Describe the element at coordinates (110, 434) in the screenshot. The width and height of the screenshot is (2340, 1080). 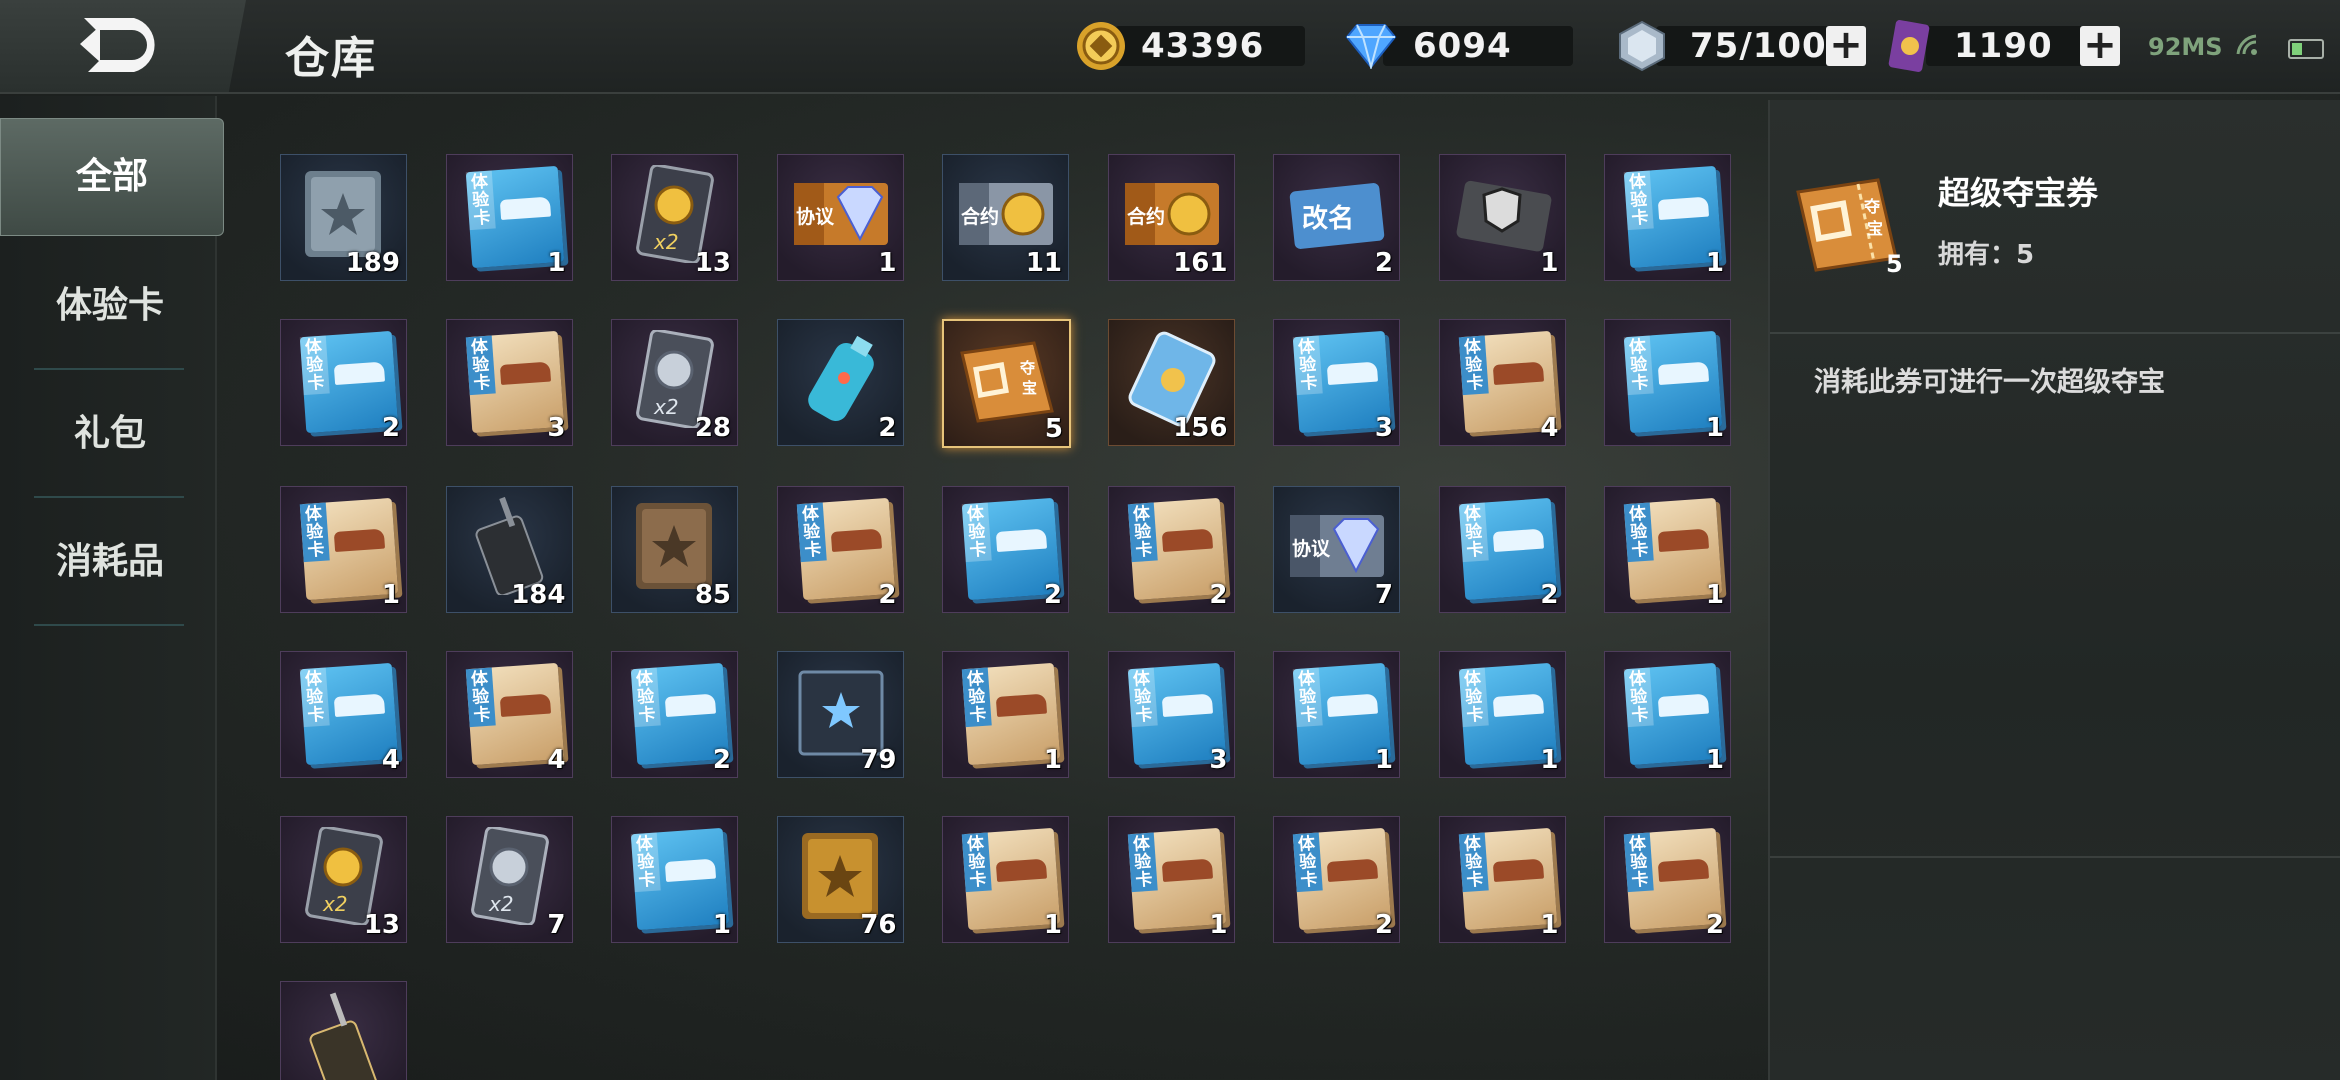
I see `tab-gift-packs: 礼包` at that location.